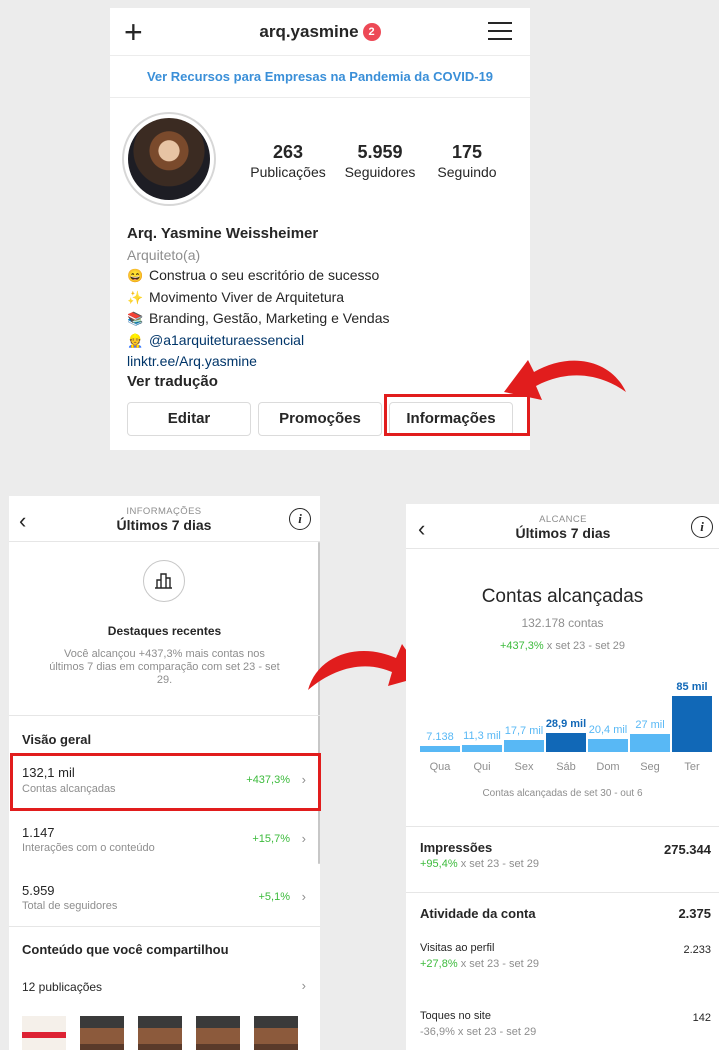 Image resolution: width=719 pixels, height=1050 pixels. What do you see at coordinates (692, 767) in the screenshot?
I see `day-label: Ter` at bounding box center [692, 767].